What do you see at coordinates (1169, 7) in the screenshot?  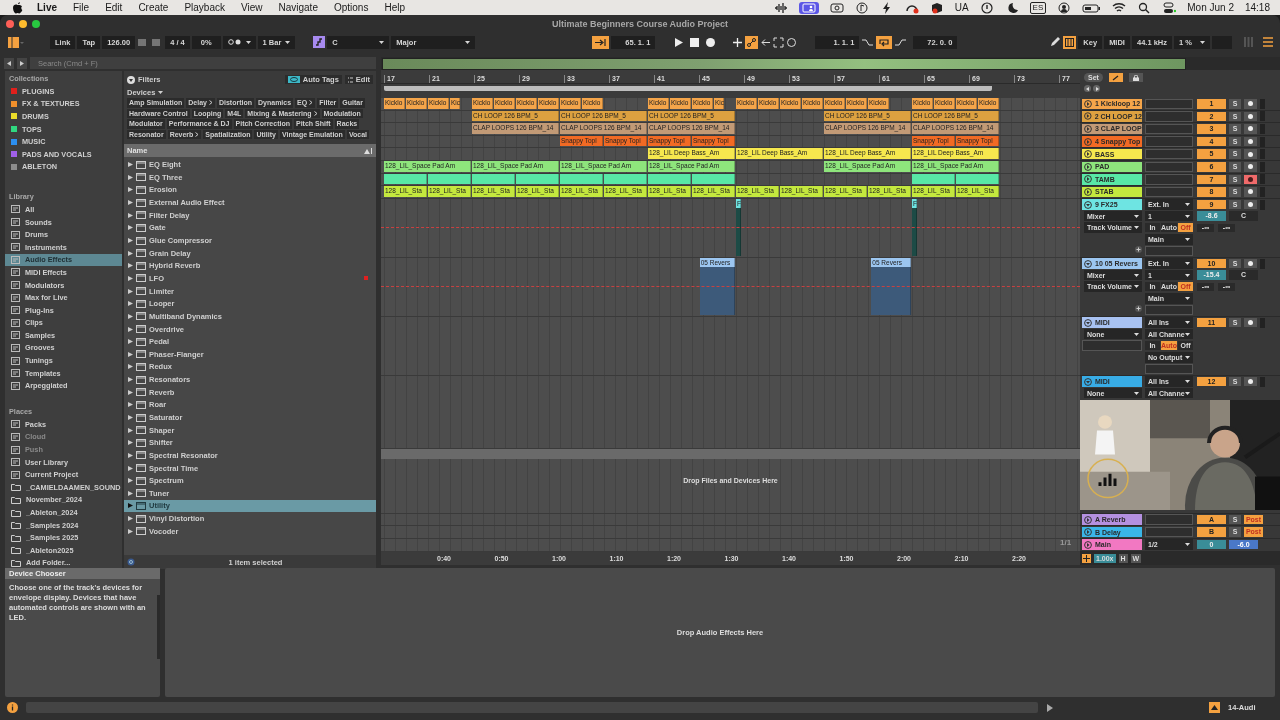 I see `control-center-icon` at bounding box center [1169, 7].